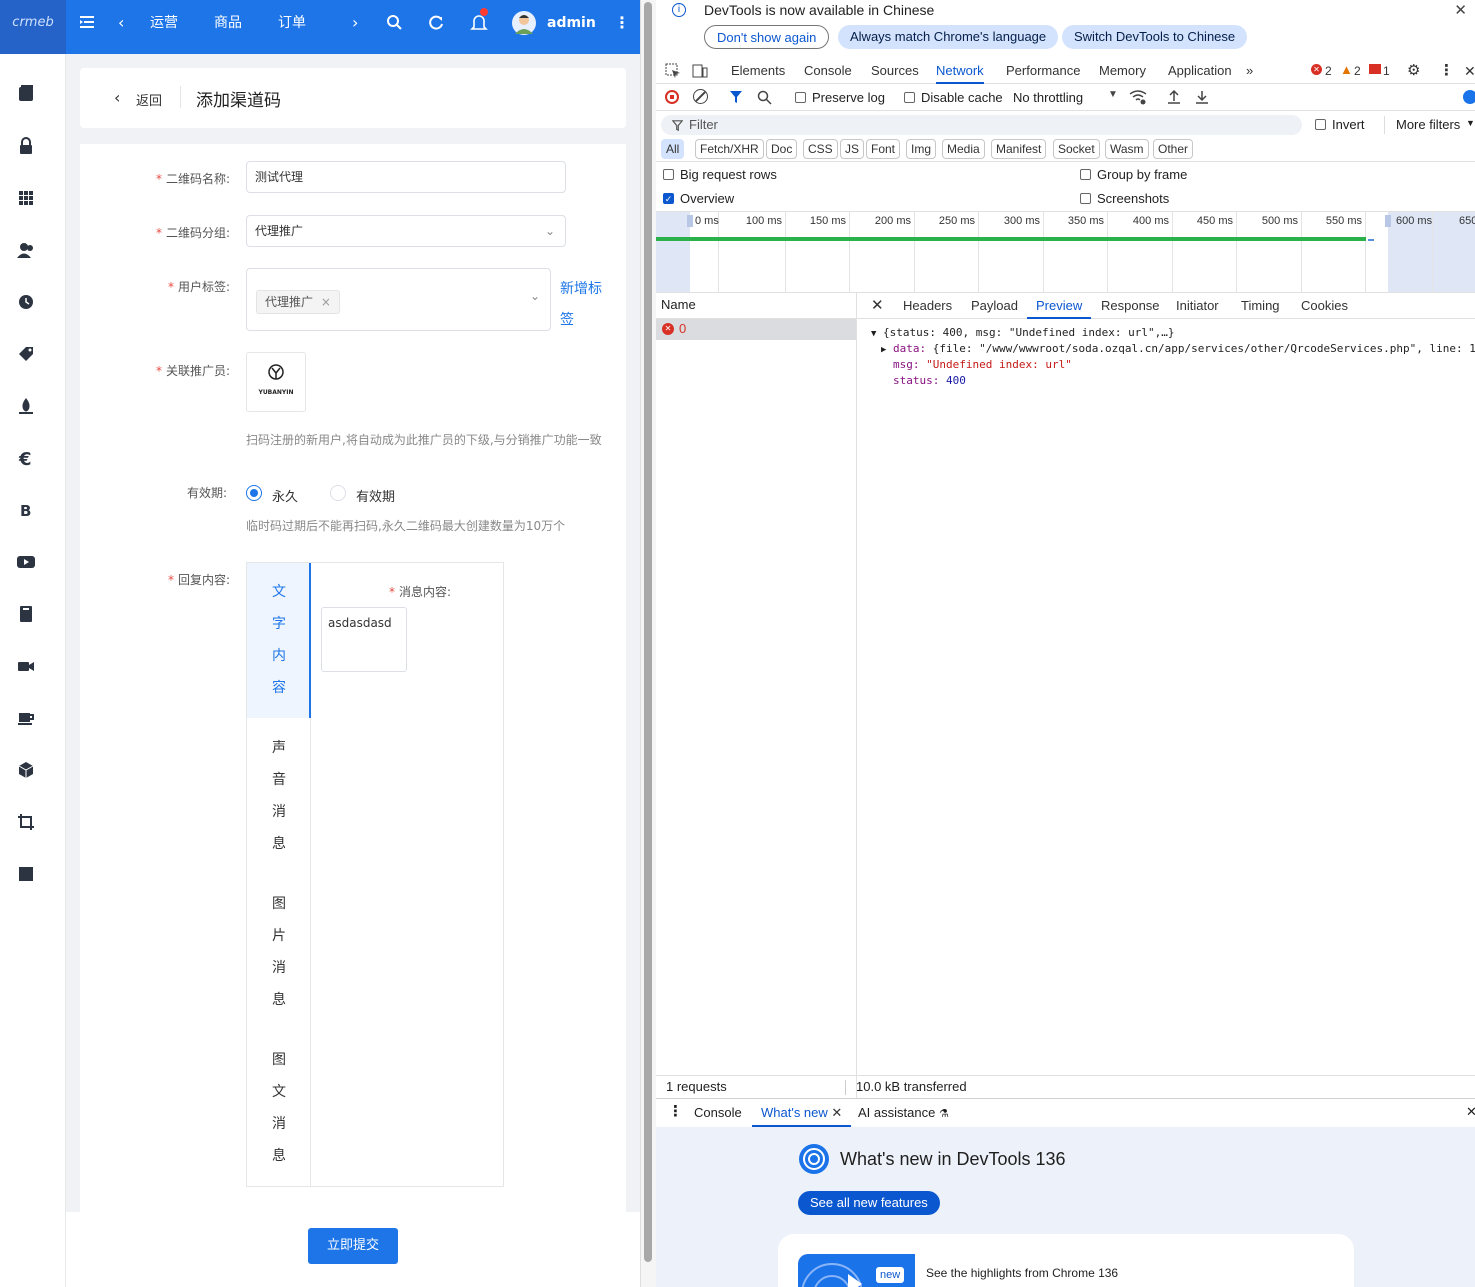 The height and width of the screenshot is (1287, 1475). Describe the element at coordinates (869, 1203) in the screenshot. I see `see-all-features-button: See all new features` at that location.